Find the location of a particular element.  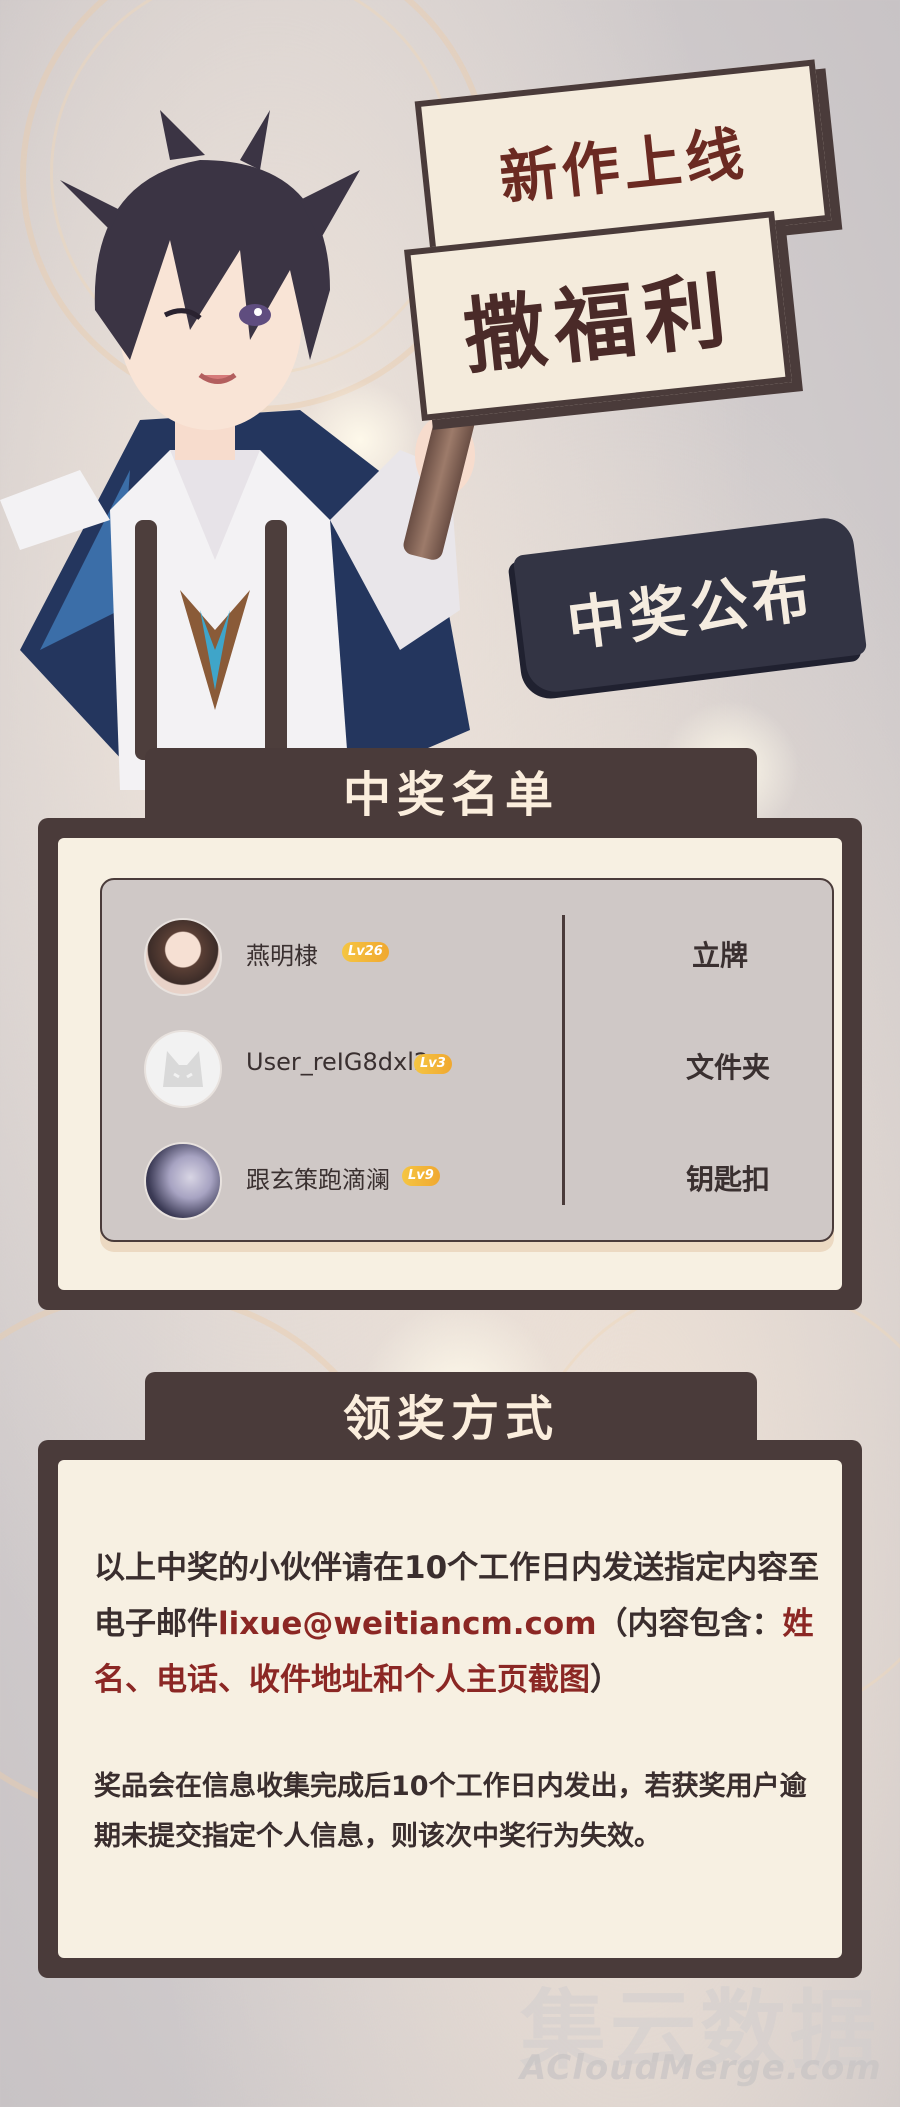

banner-line2: 撒福利 is located at coordinates (599, 324).